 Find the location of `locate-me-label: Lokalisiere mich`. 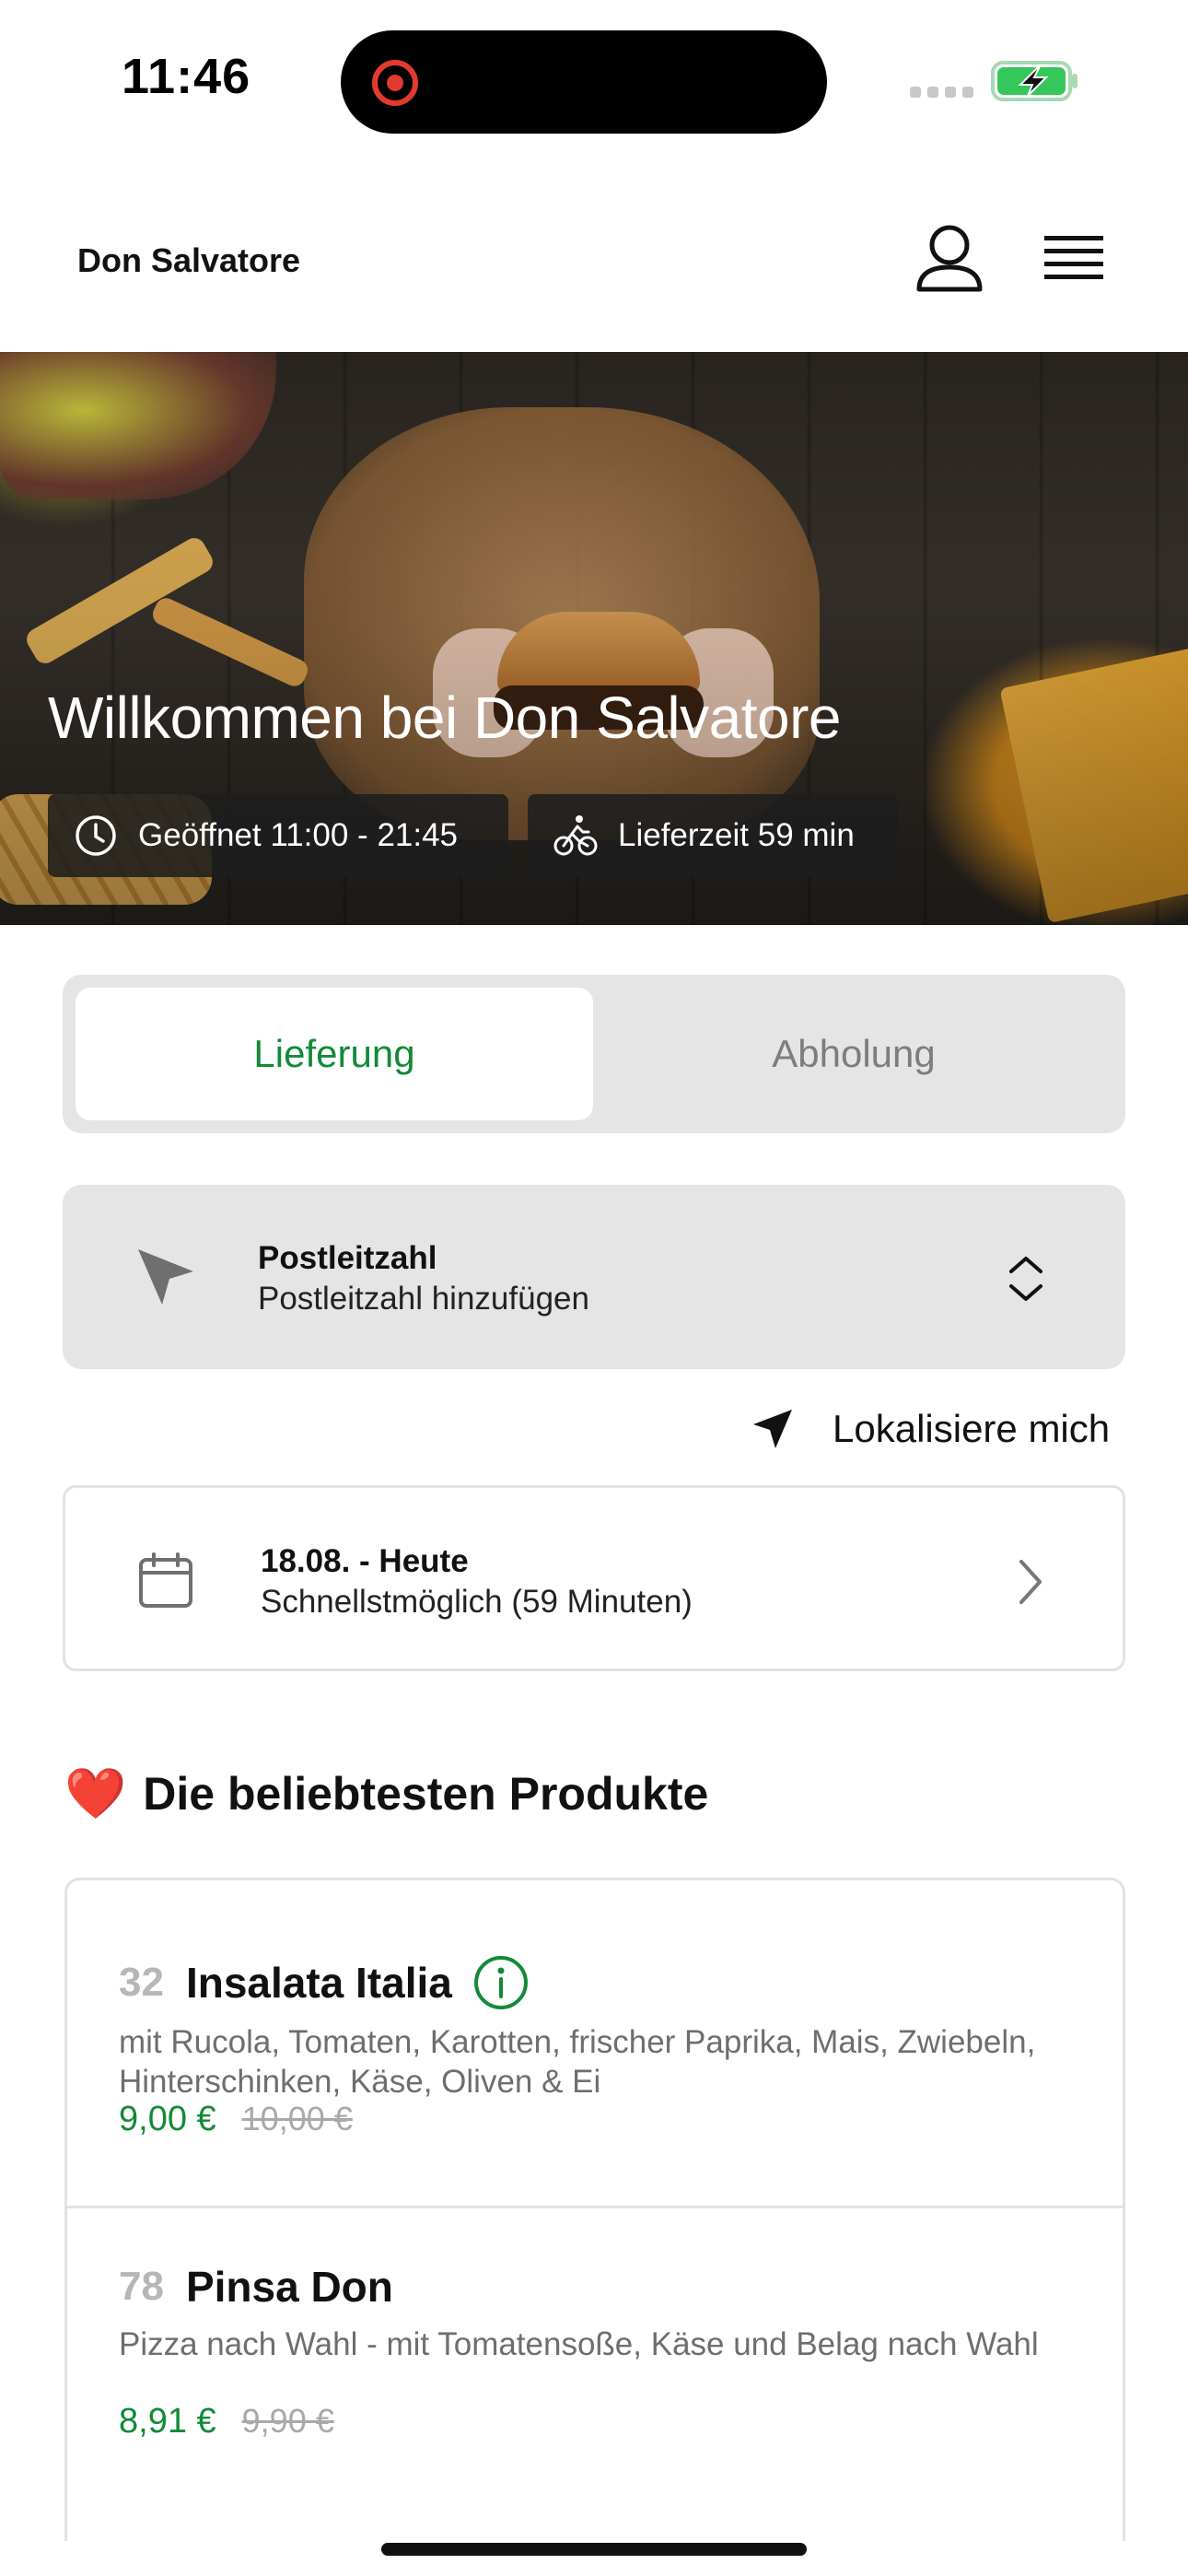

locate-me-label: Lokalisiere mich is located at coordinates (972, 1428).